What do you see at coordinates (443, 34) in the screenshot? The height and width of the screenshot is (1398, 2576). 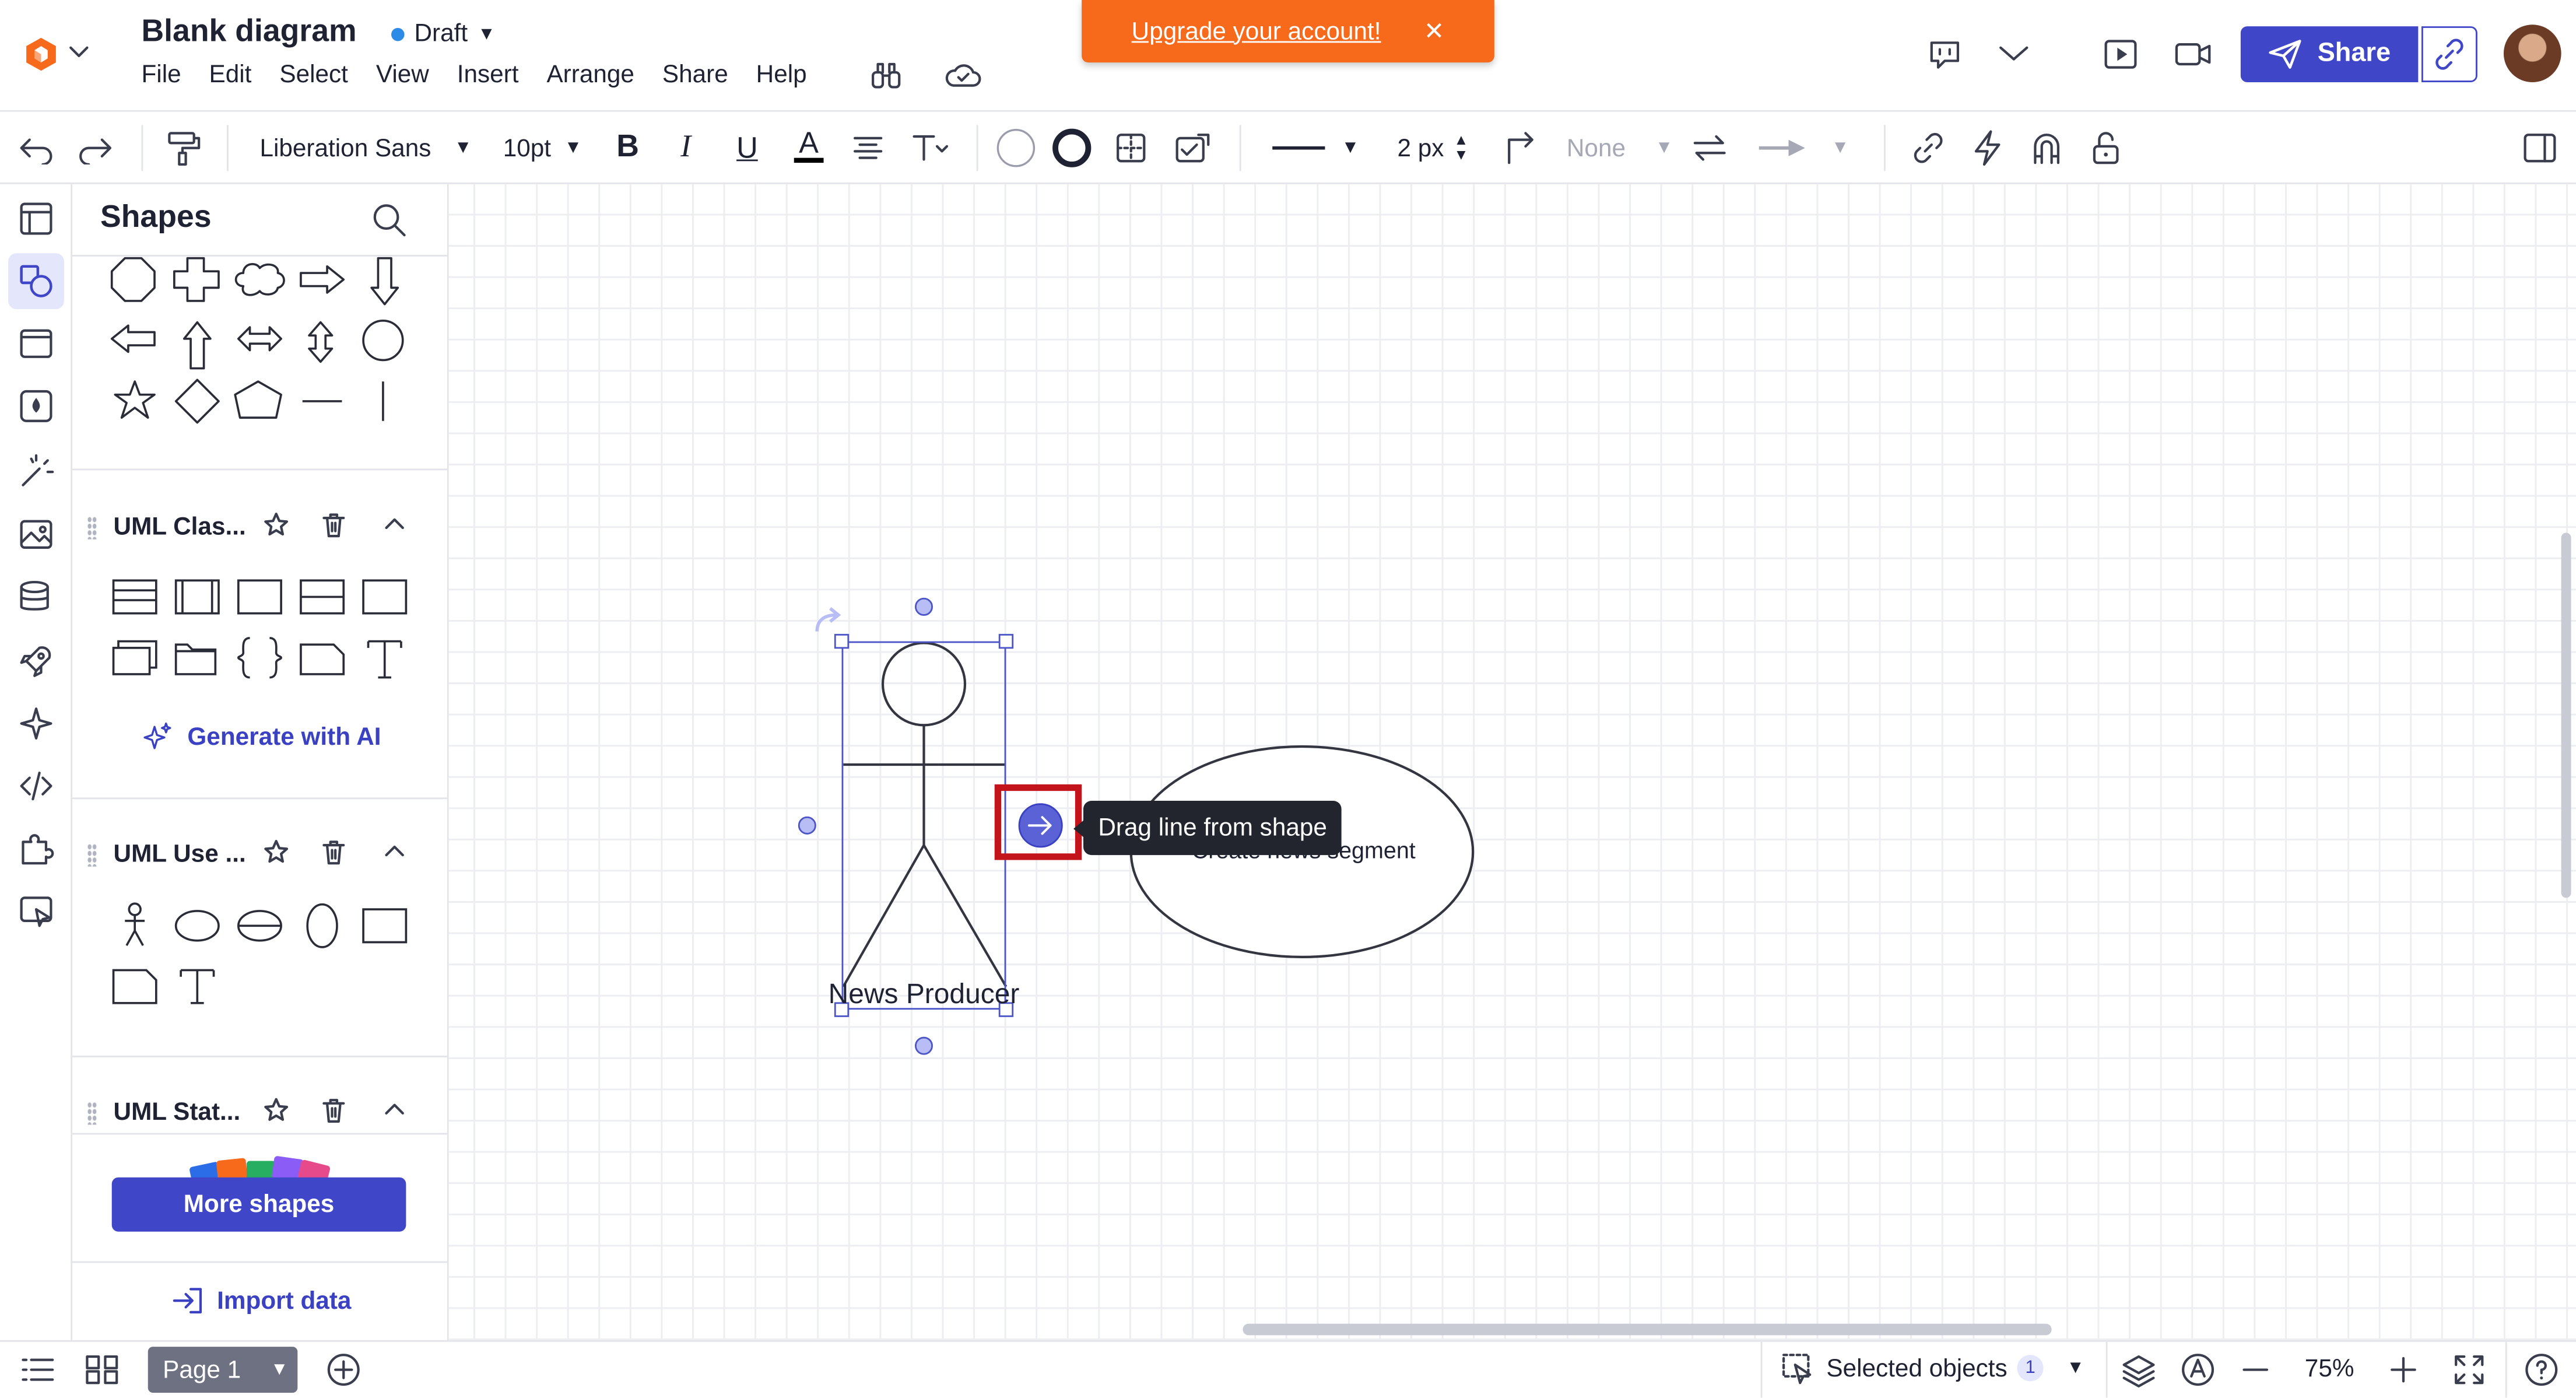 I see `draft-status: Draft ▼` at bounding box center [443, 34].